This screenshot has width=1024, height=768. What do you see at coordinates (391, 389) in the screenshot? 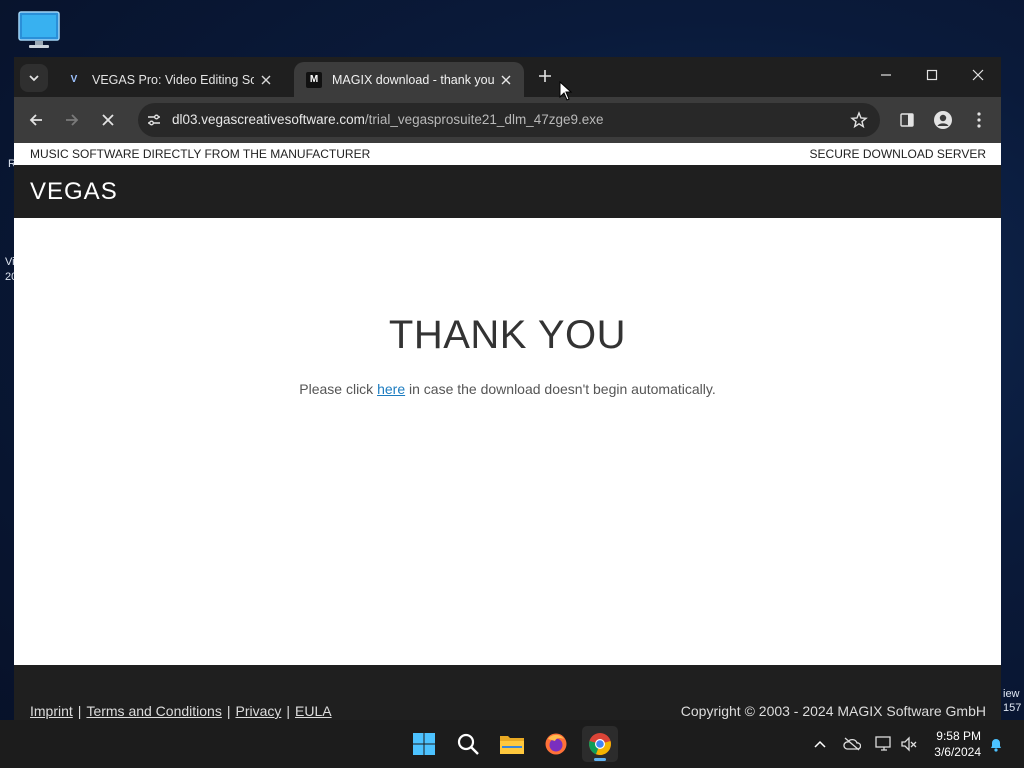
I see `download-here-link: here` at bounding box center [391, 389].